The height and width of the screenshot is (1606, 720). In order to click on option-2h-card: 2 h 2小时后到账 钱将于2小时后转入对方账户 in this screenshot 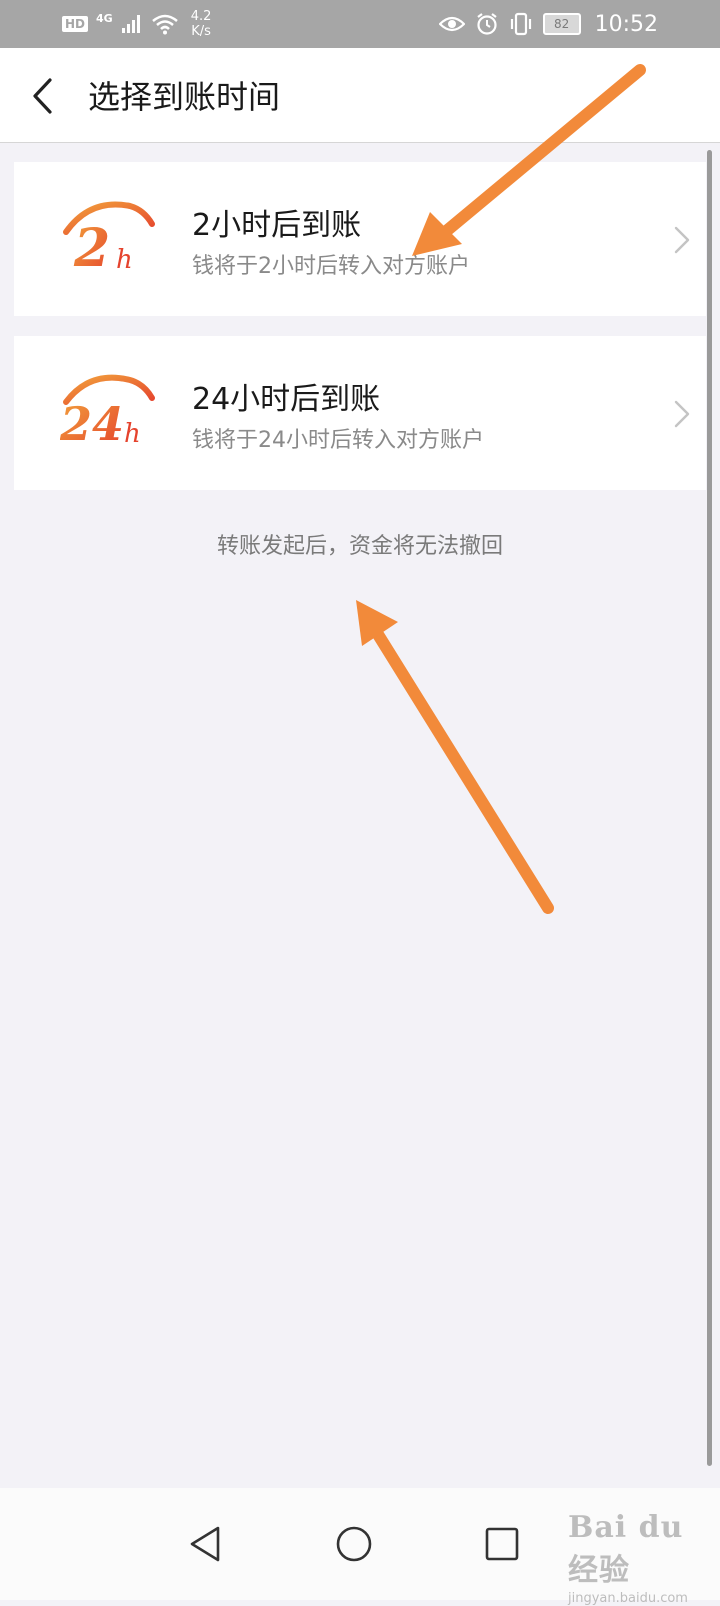, I will do `click(360, 239)`.